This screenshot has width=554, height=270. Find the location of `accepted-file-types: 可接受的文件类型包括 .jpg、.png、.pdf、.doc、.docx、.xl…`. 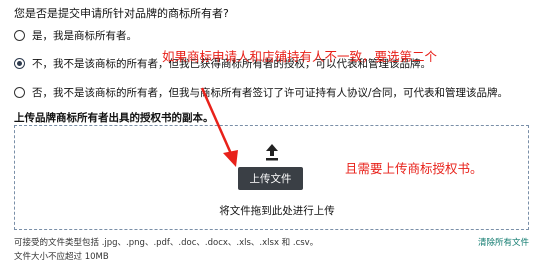

accepted-file-types: 可接受的文件类型包括 .jpg、.png、.pdf、.doc、.docx、.xl… is located at coordinates (166, 243).